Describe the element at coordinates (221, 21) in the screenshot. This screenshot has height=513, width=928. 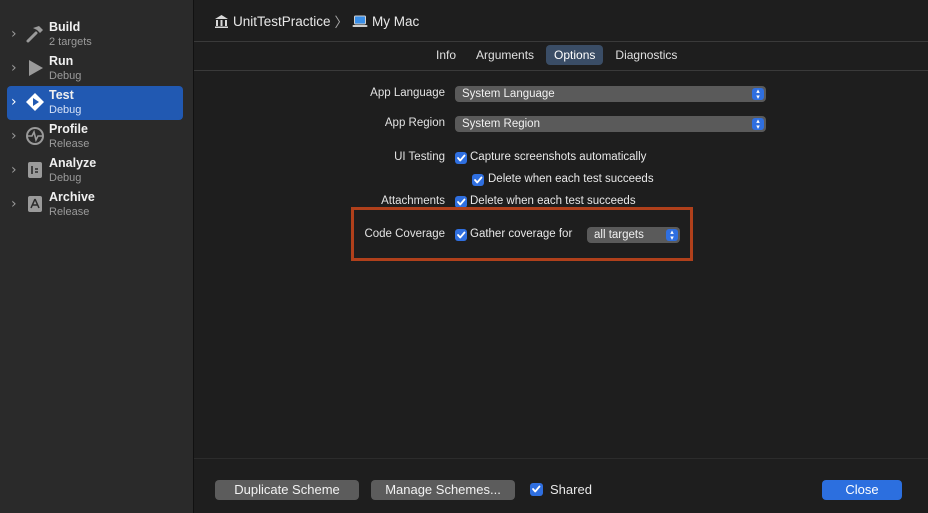
I see `project-icon` at that location.